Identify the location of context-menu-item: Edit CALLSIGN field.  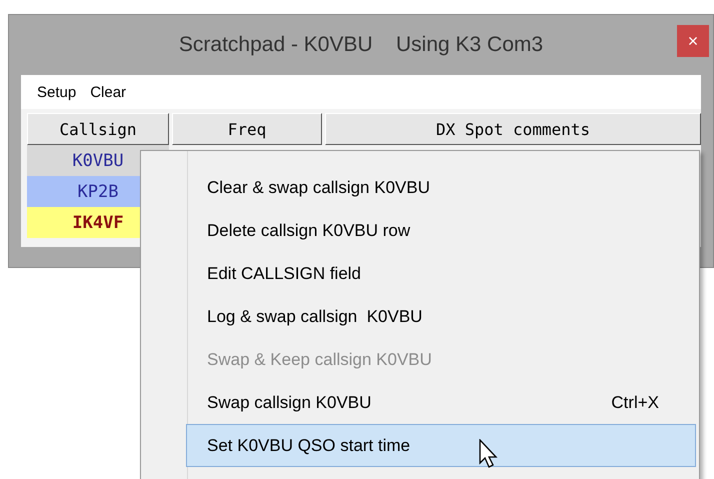
(420, 273).